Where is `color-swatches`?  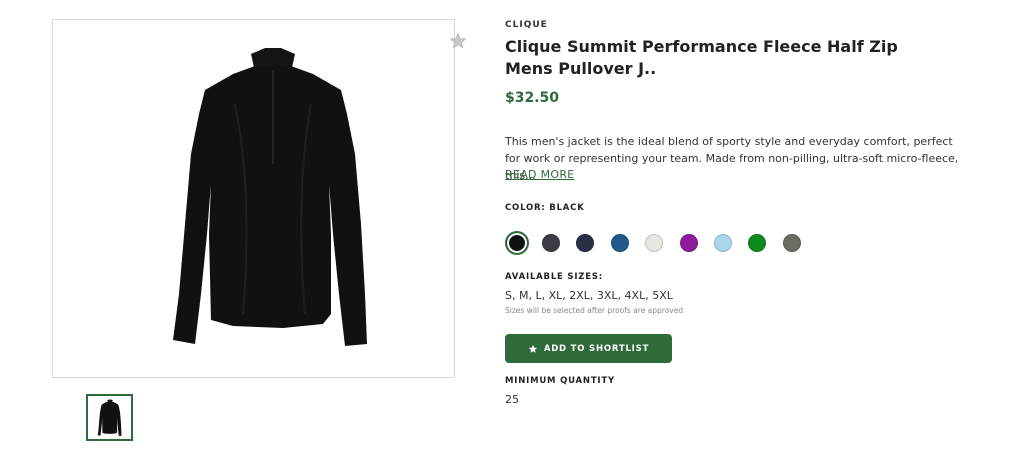 color-swatches is located at coordinates (665, 243).